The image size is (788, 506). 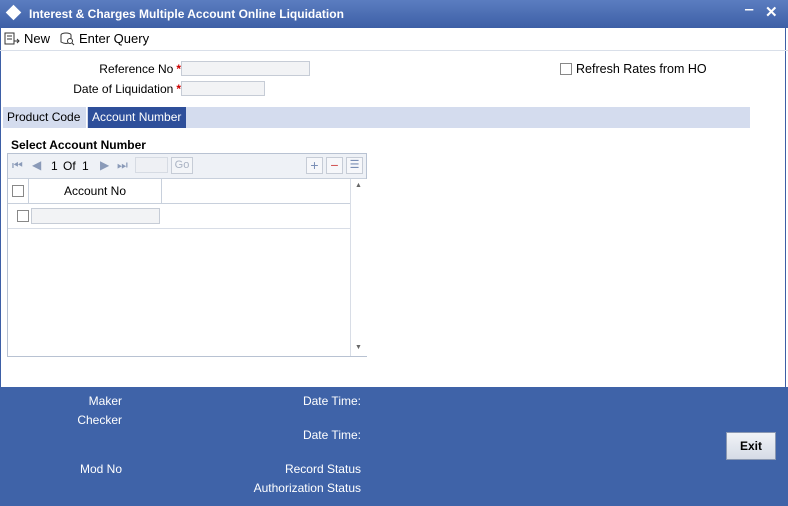 What do you see at coordinates (314, 165) in the screenshot?
I see `add-row-icon: +` at bounding box center [314, 165].